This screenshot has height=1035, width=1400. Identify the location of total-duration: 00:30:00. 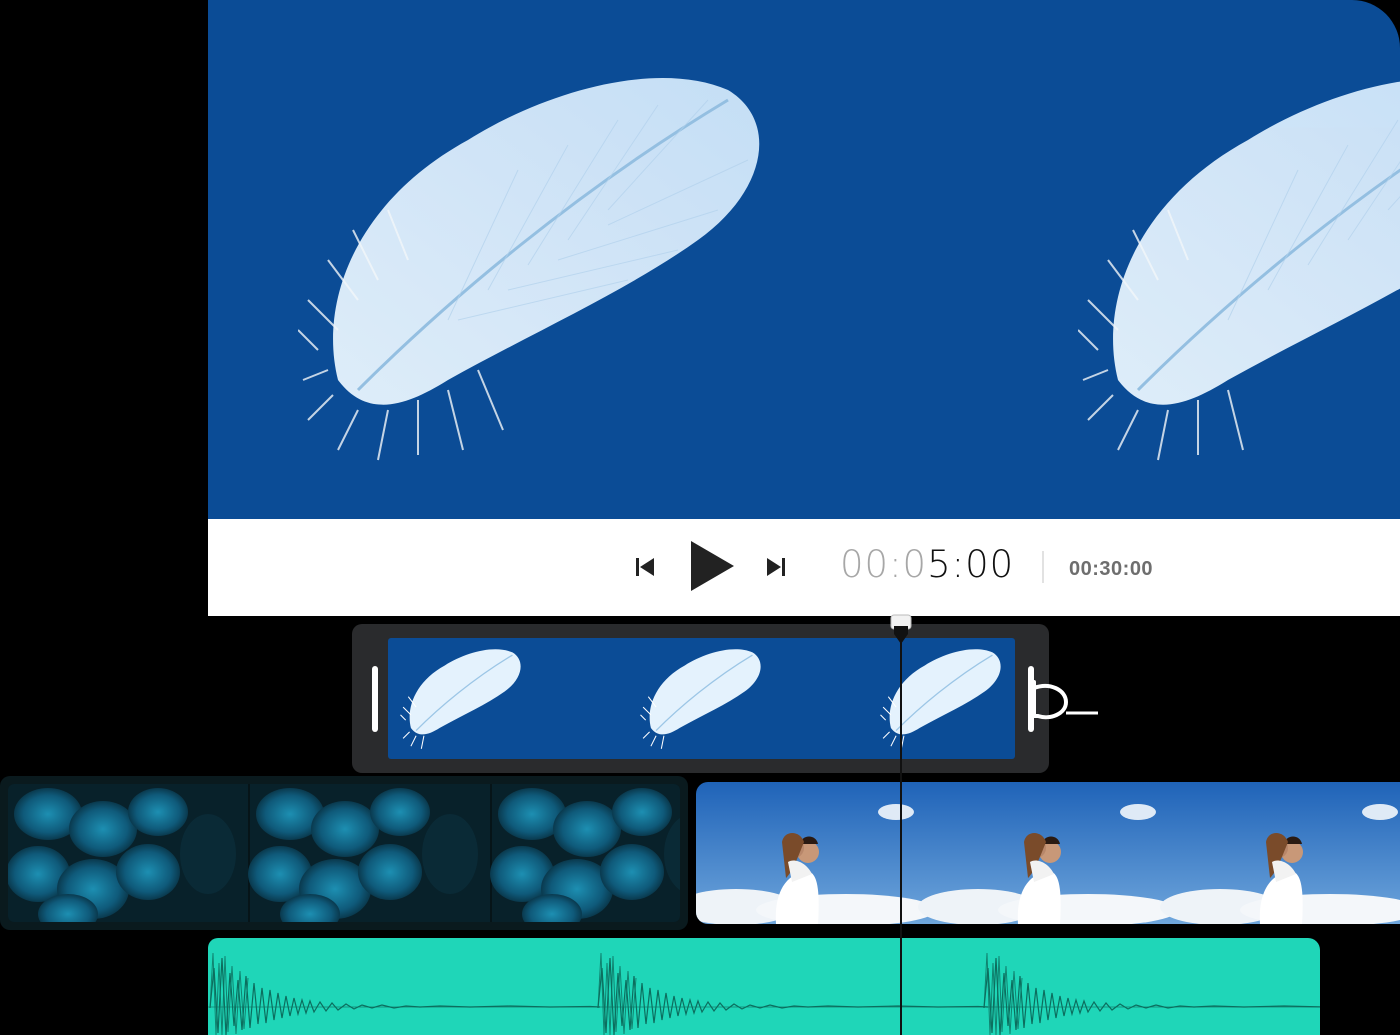
(1111, 569).